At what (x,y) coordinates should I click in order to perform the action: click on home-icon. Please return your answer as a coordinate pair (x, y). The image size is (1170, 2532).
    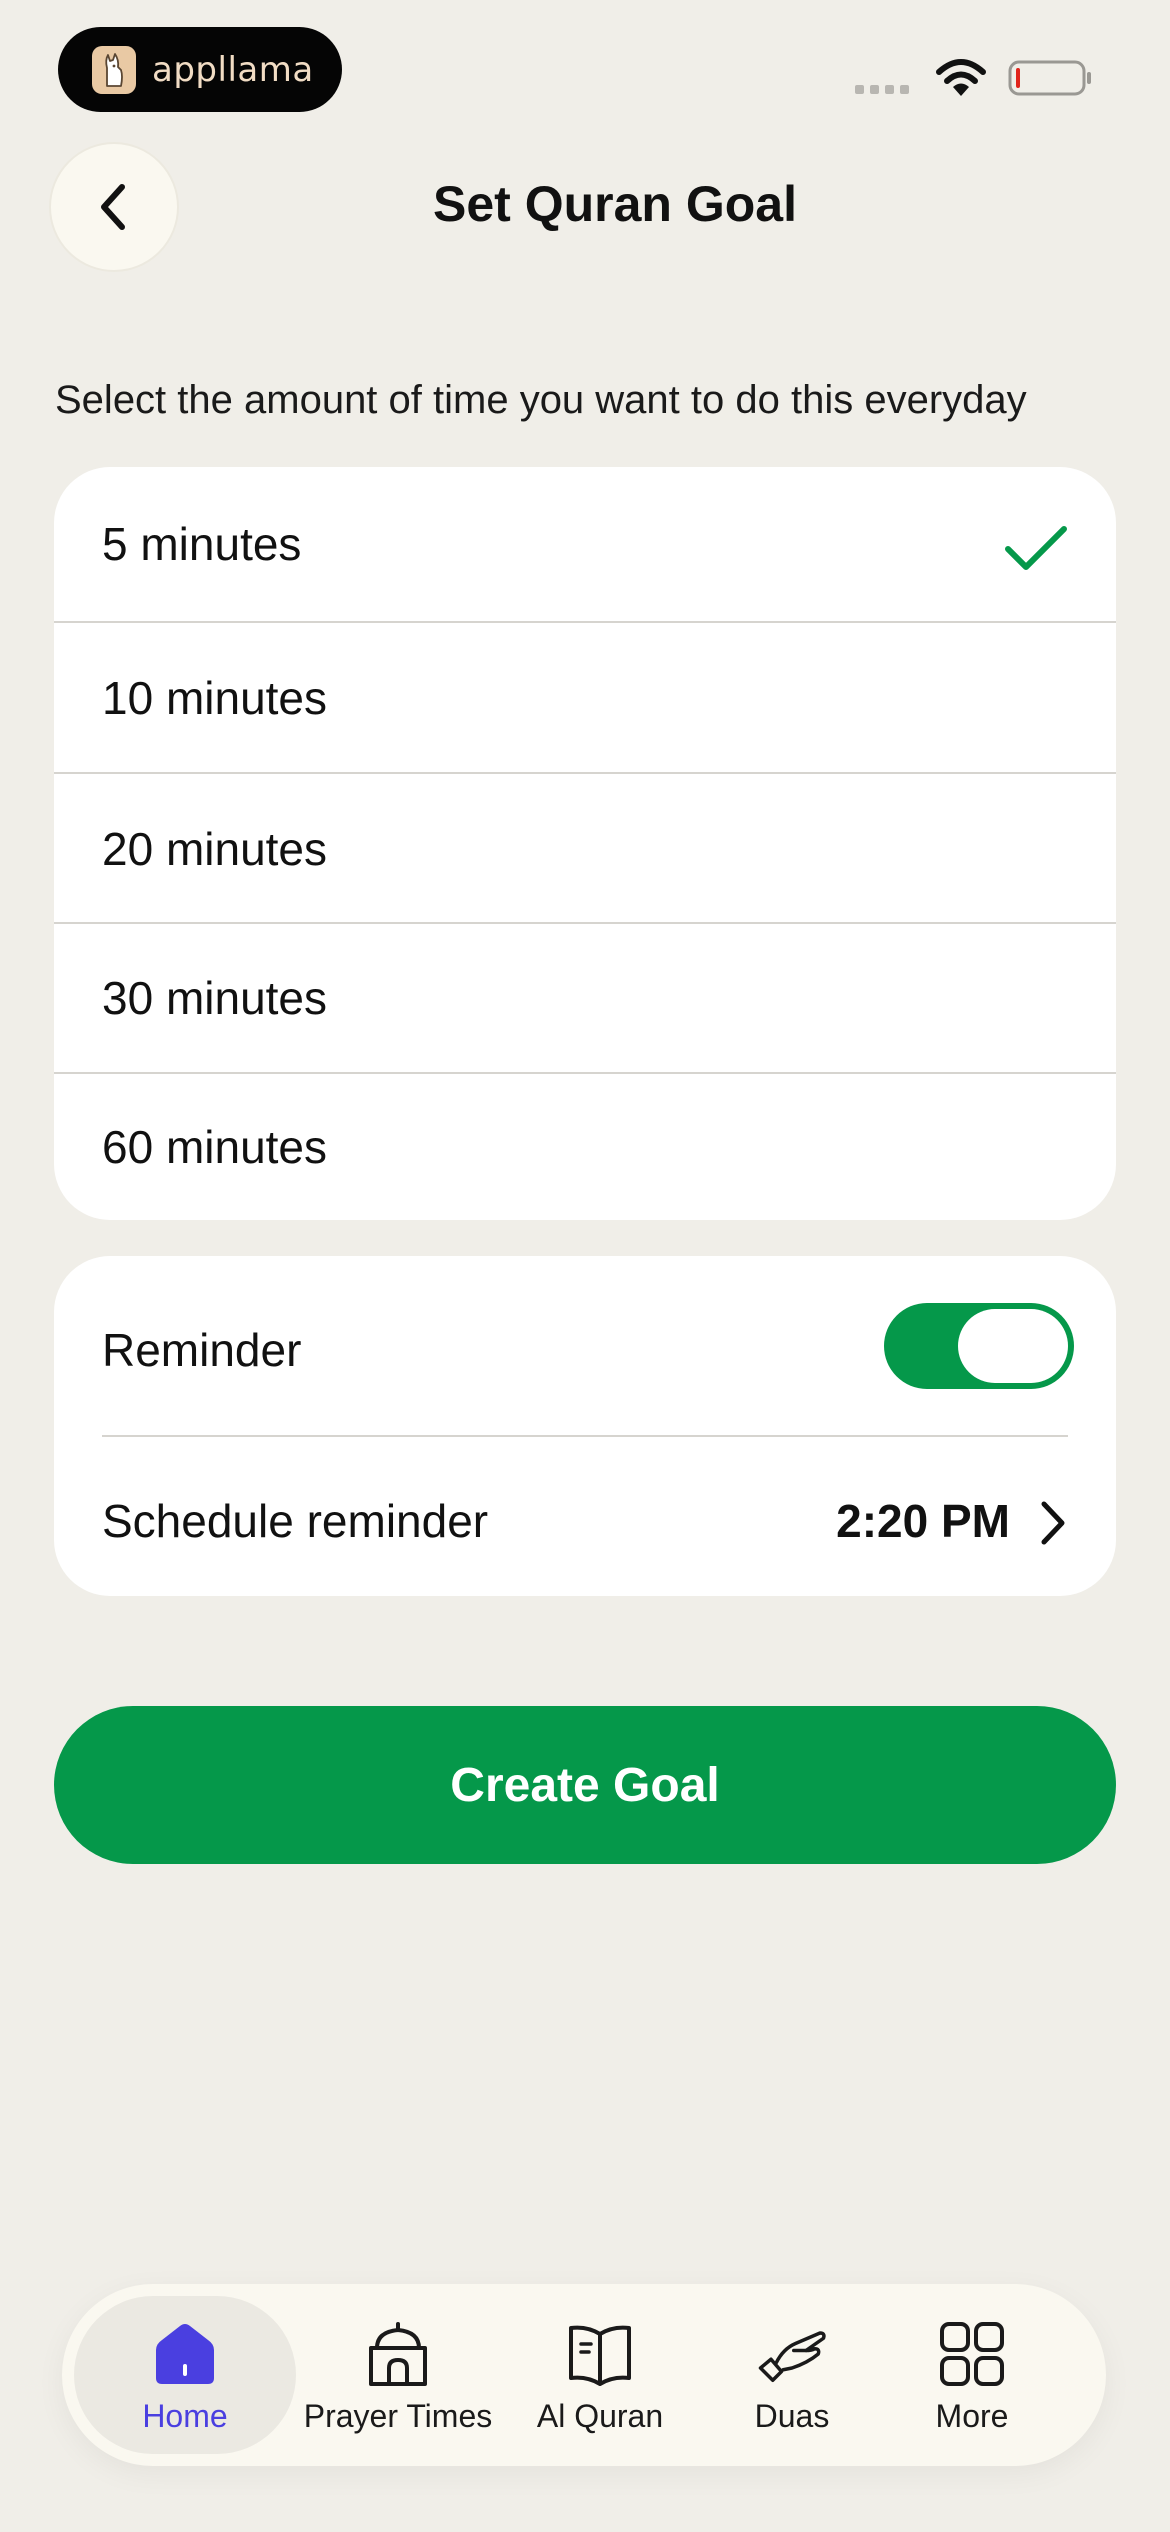
    Looking at the image, I should click on (185, 2354).